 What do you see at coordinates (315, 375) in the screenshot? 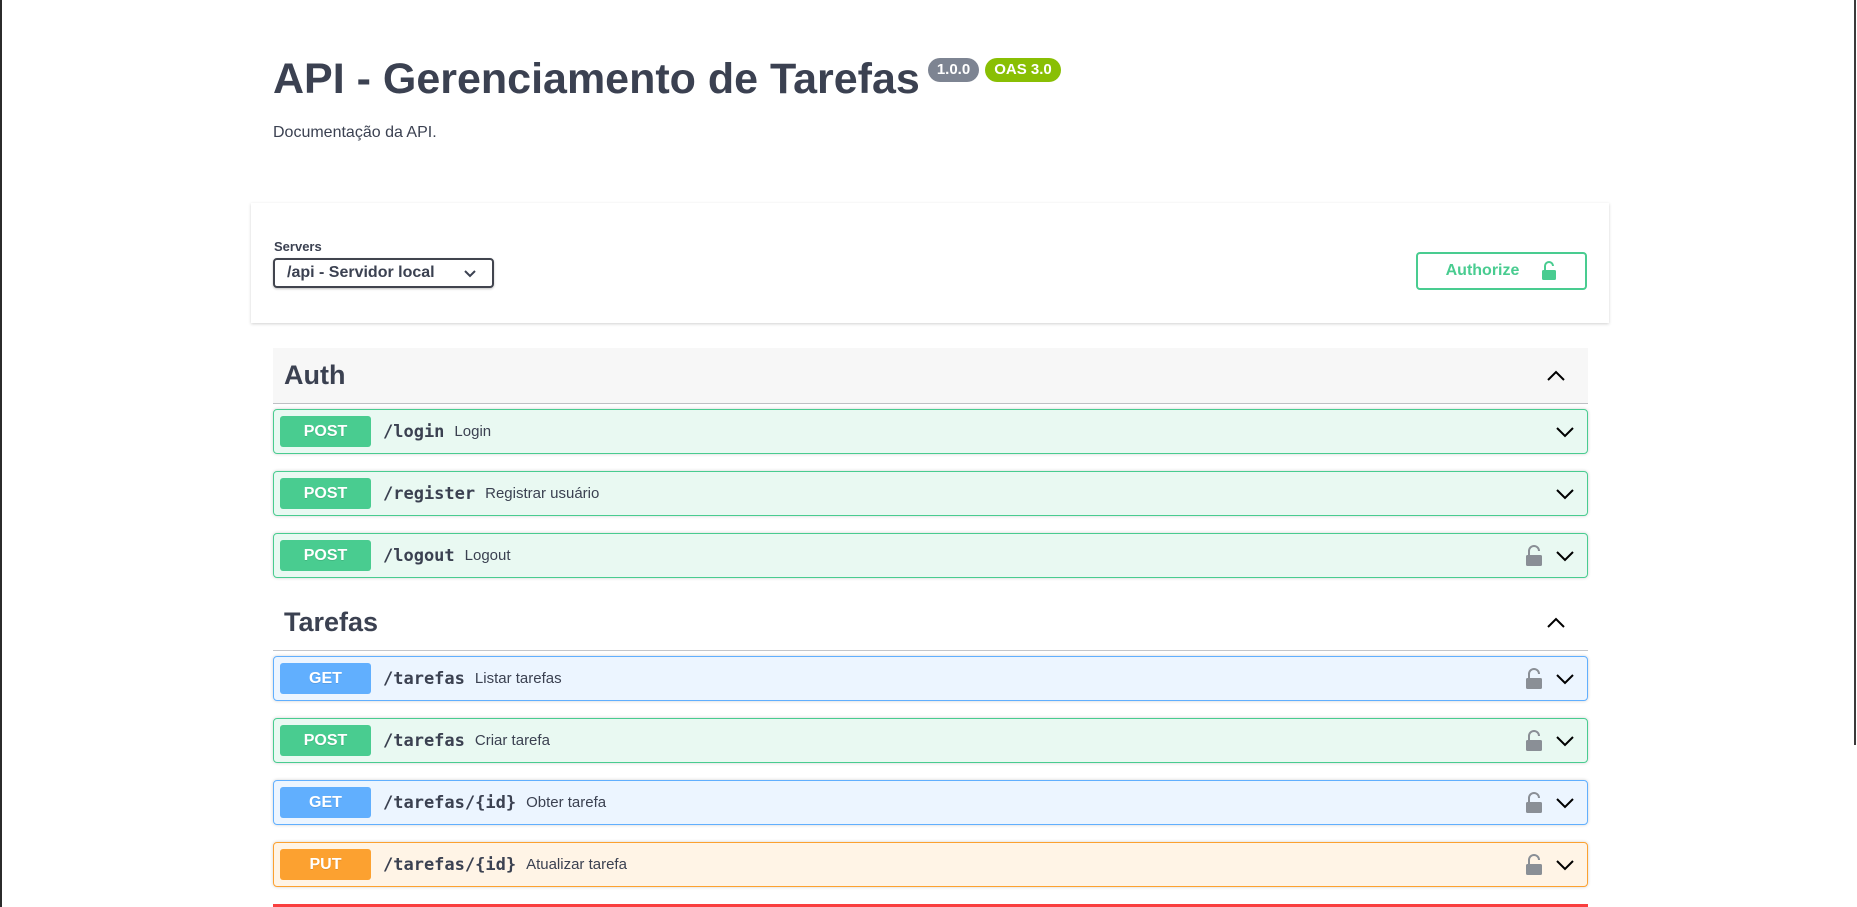
I see `tag-name: Auth` at bounding box center [315, 375].